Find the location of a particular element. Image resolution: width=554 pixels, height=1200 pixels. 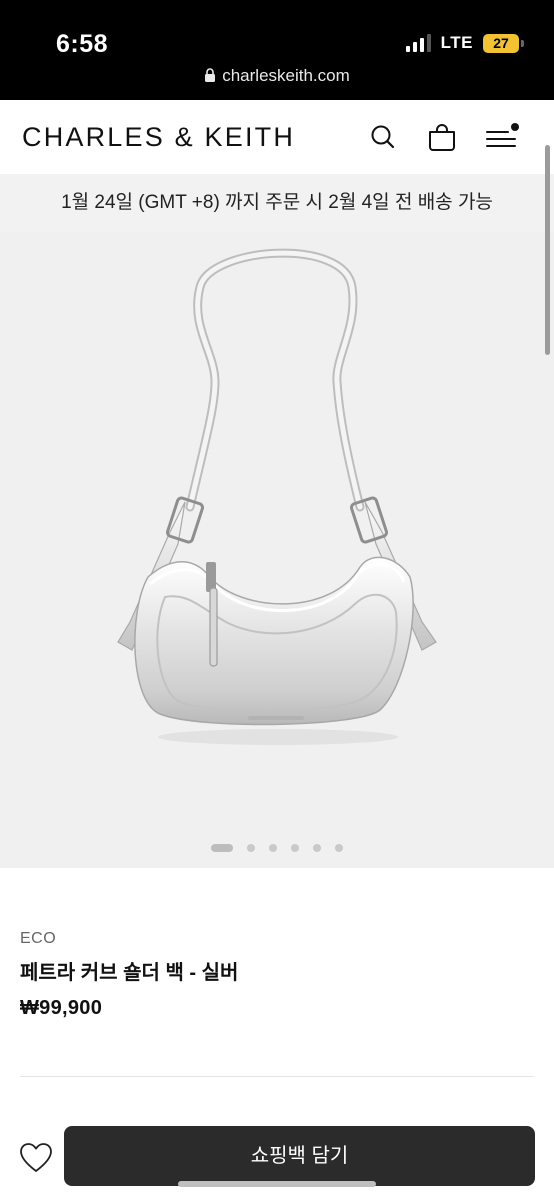

search-icon is located at coordinates (383, 137).